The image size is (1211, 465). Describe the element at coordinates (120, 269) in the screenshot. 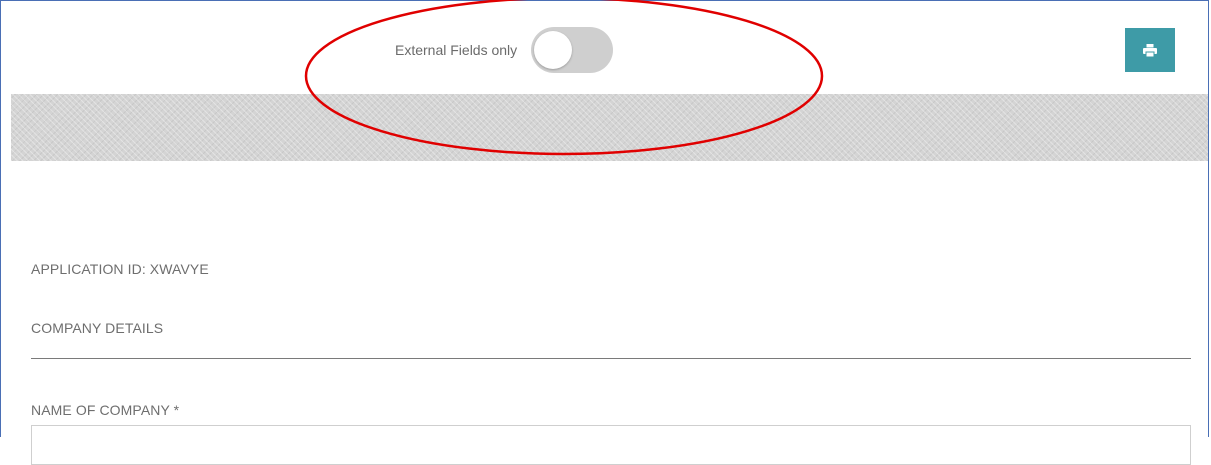

I see `application-id: APPLICATION ID: XWAVYE` at that location.